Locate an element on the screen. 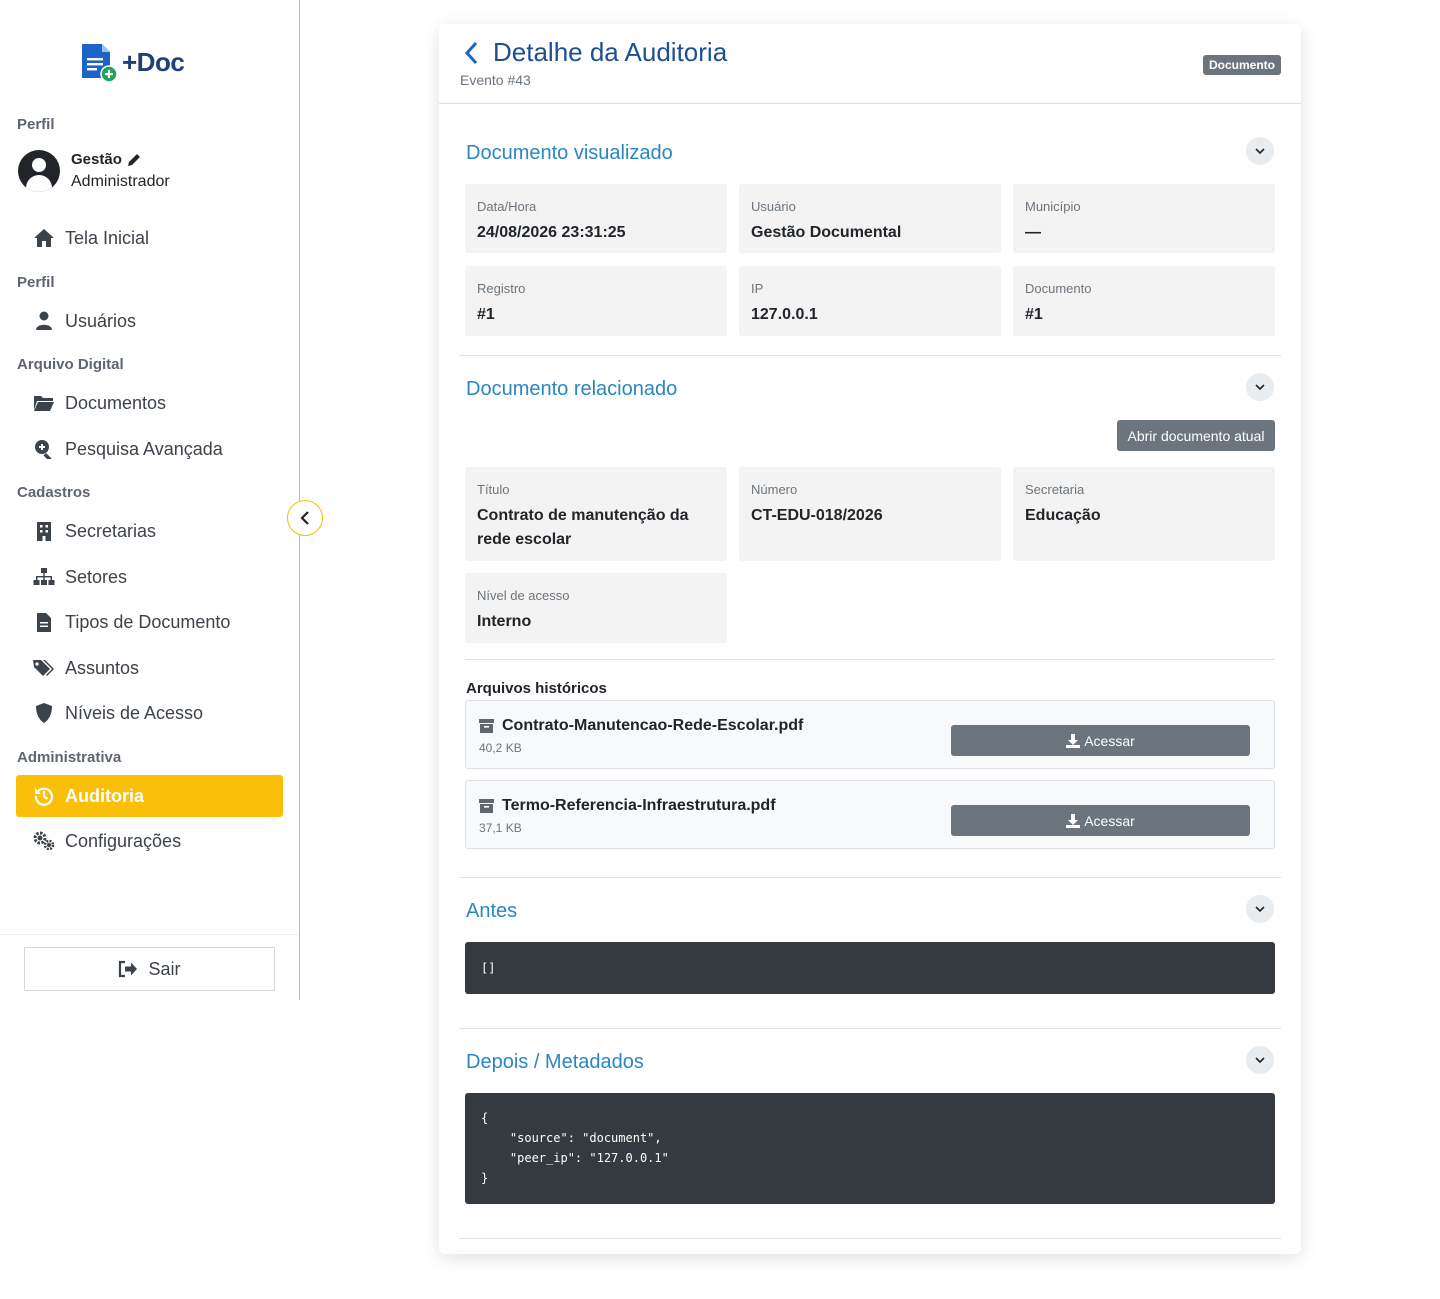 The height and width of the screenshot is (1299, 1440). before-json: [] is located at coordinates (870, 968).